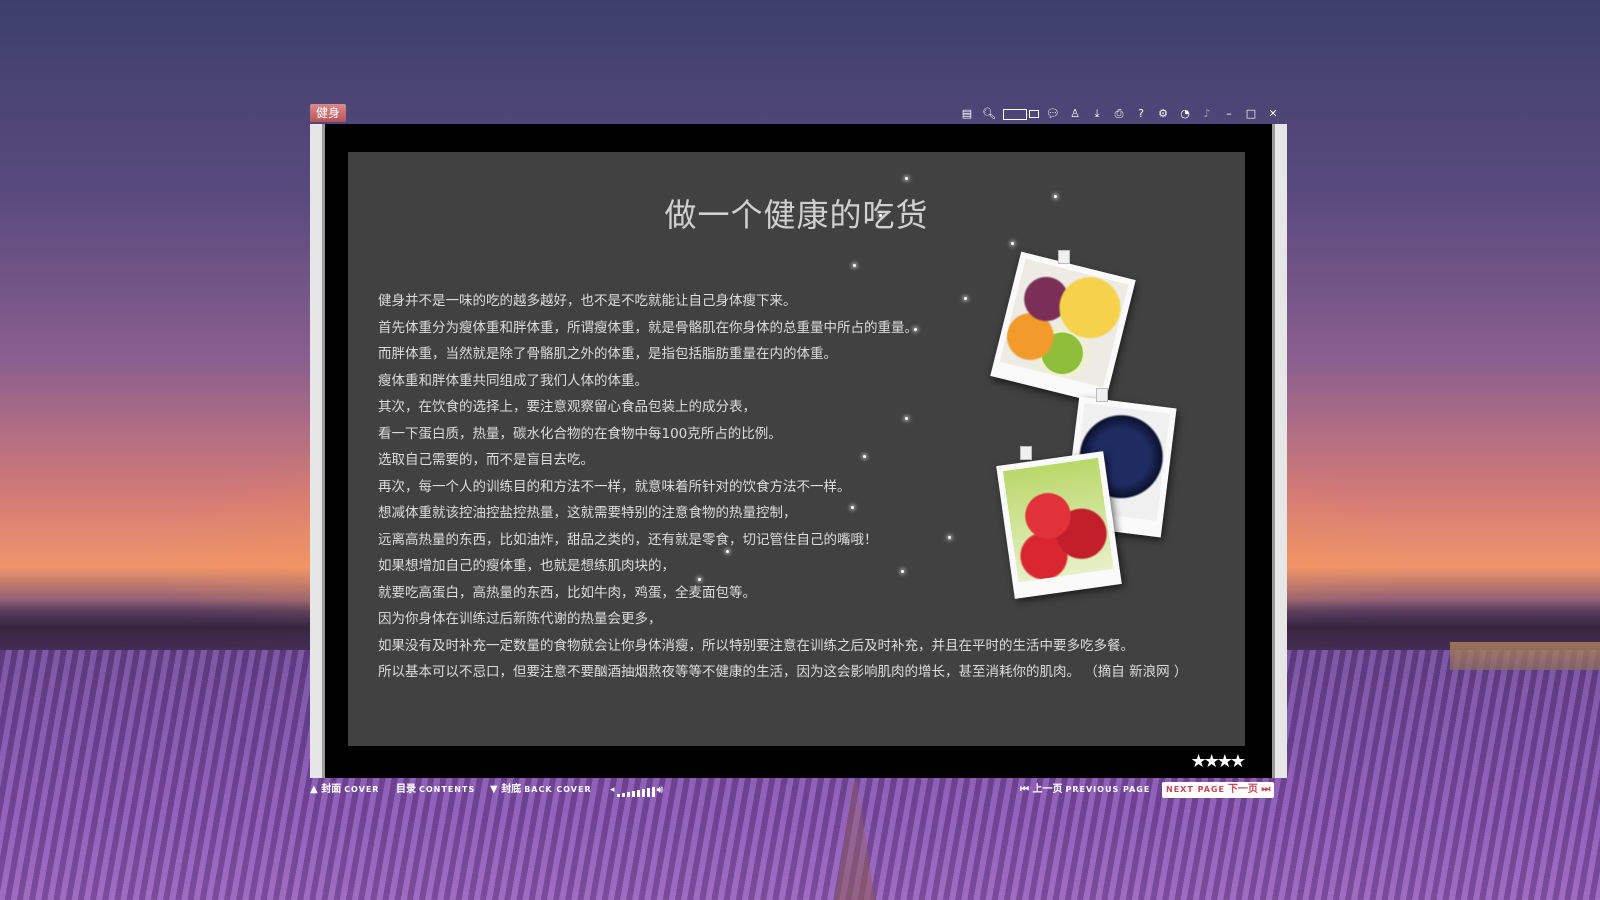 The height and width of the screenshot is (900, 1600). What do you see at coordinates (798, 114) in the screenshot?
I see `title-bar: 健身 ▤ 🔍︎ 💬︎ ♙ ⤓ ⎙ ? ⚙ ◔ ♪ – □ ✕` at bounding box center [798, 114].